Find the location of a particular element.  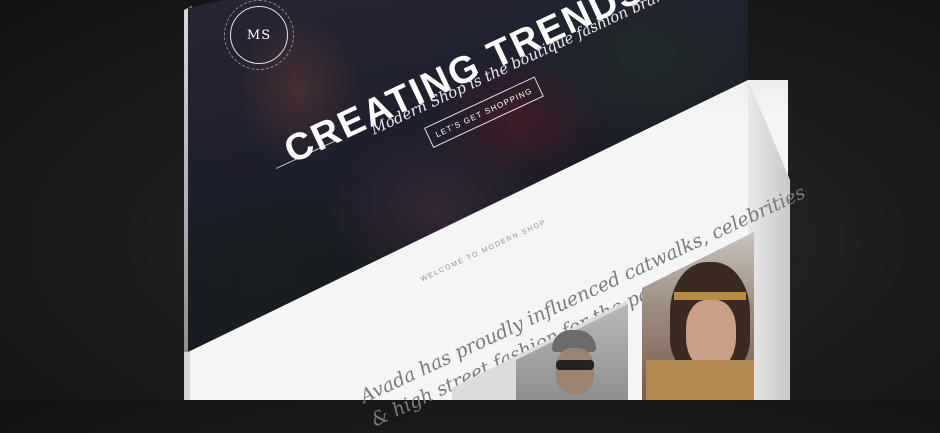

panel-left-edge is located at coordinates (187, 376).